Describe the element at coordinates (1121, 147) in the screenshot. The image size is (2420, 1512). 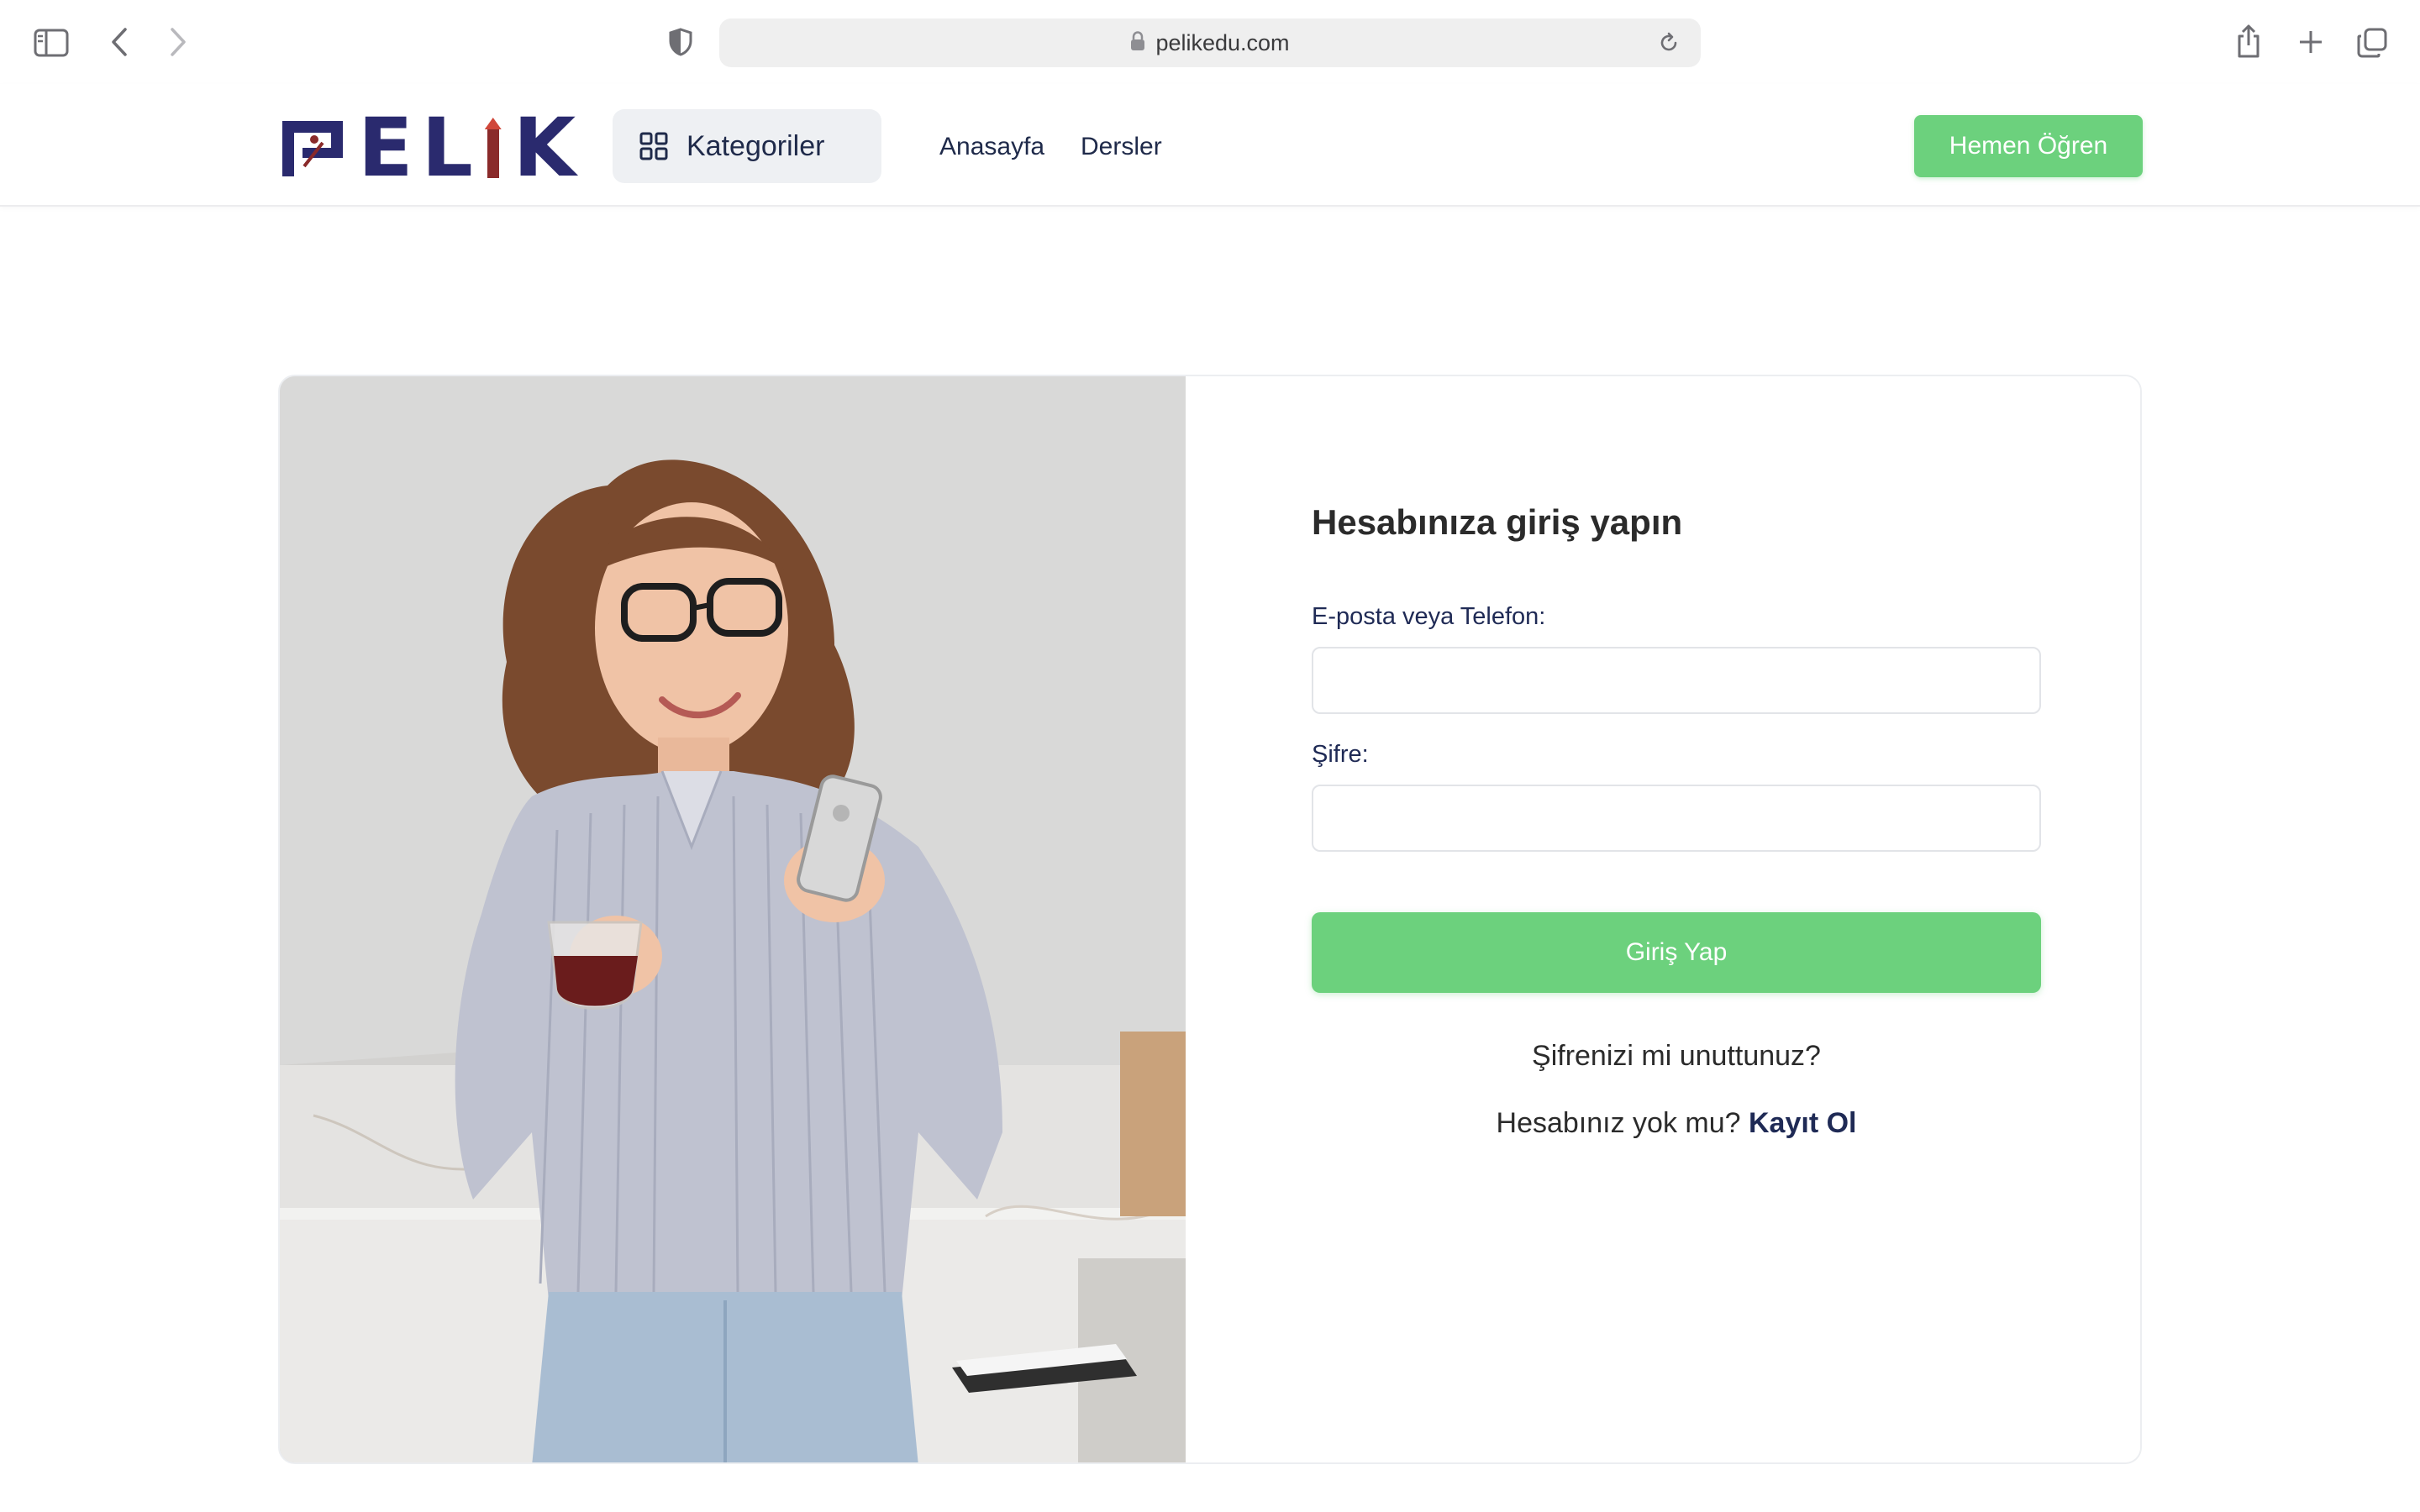
I see `nav-link-courses: Dersler` at that location.